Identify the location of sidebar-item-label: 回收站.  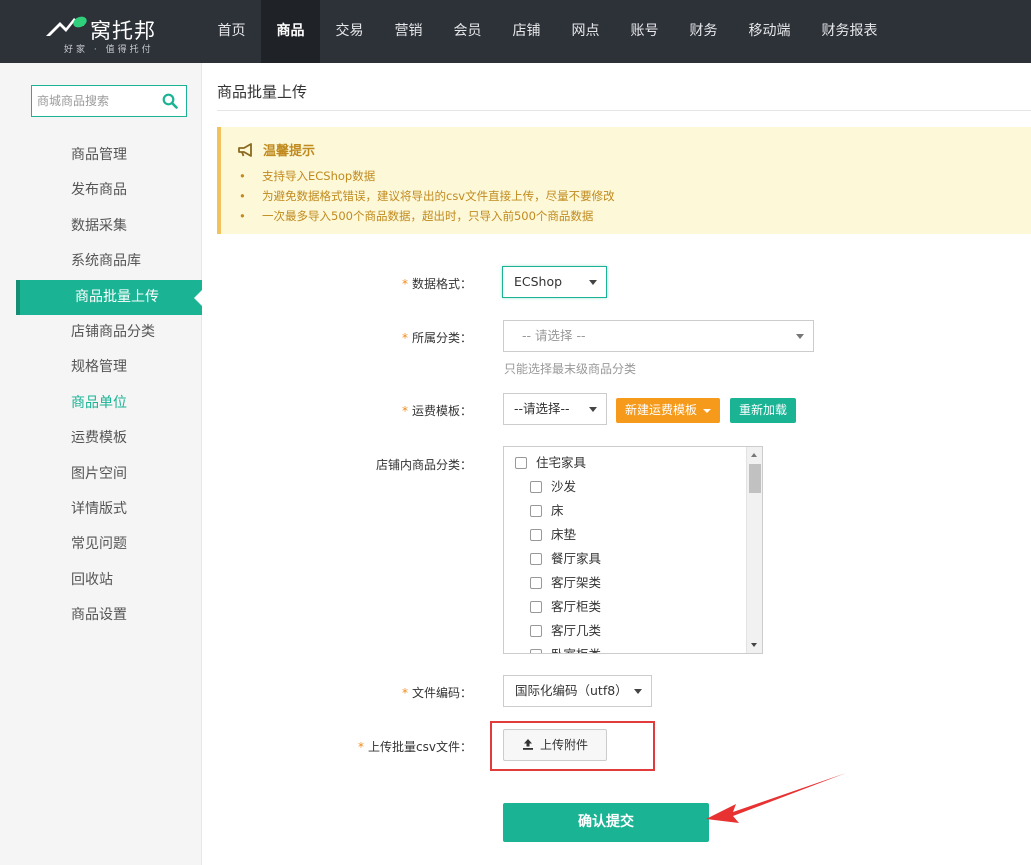
(92, 579).